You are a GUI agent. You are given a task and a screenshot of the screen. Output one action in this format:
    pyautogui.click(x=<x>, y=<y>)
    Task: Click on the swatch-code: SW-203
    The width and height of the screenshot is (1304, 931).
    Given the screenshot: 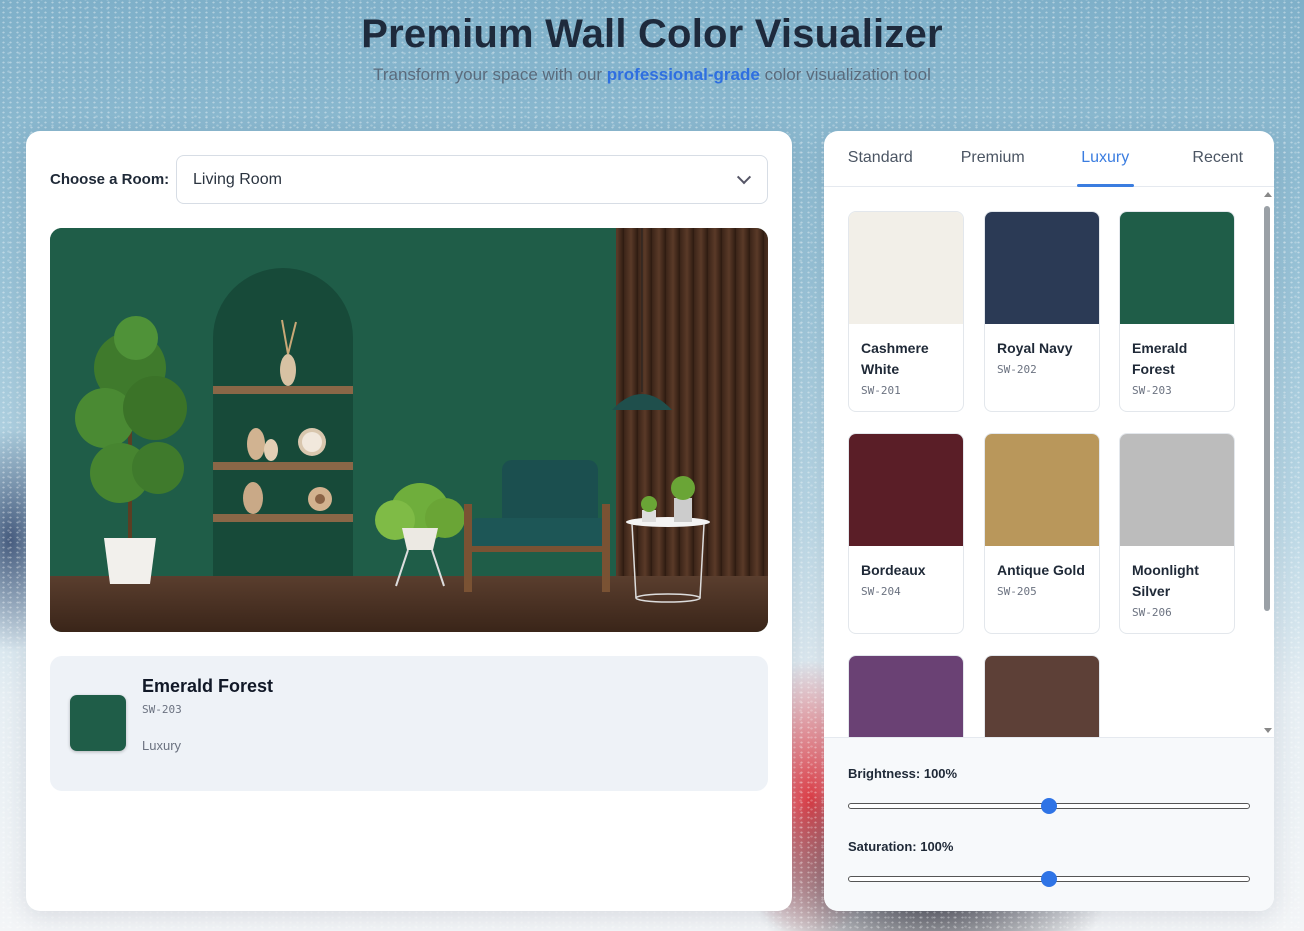 What is the action you would take?
    pyautogui.click(x=1152, y=390)
    